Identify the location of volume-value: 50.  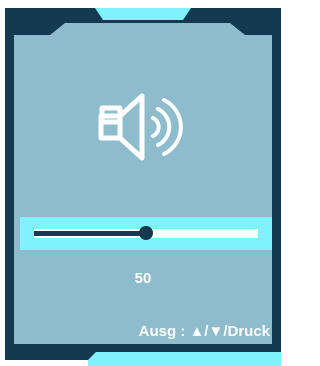
(143, 278).